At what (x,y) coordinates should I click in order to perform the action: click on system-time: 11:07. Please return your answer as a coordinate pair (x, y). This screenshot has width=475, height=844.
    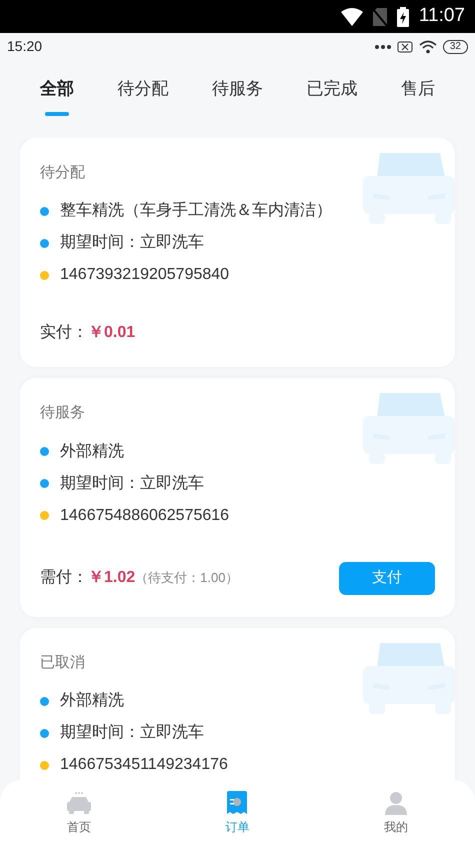
    Looking at the image, I should click on (441, 16).